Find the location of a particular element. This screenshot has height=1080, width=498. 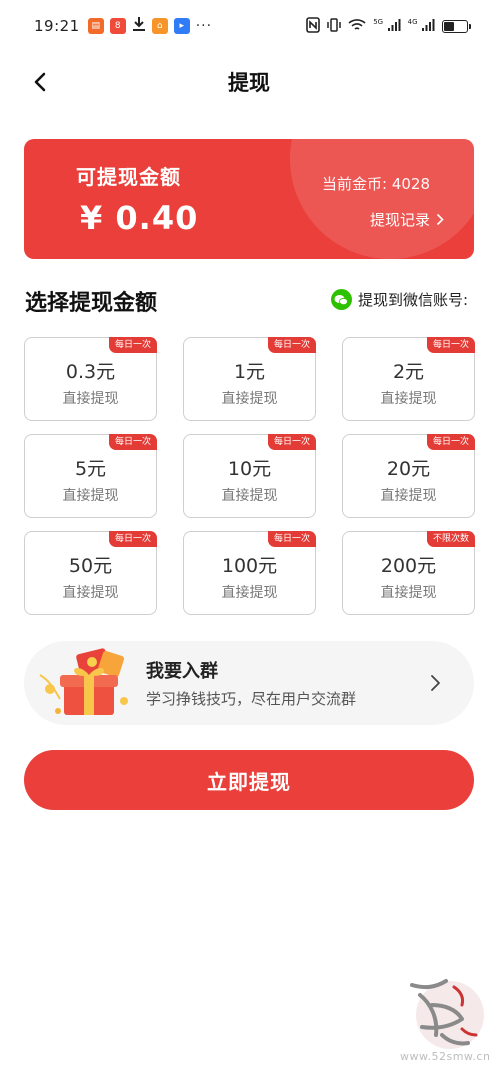

section-title: 选择提现金额 is located at coordinates (91, 303).